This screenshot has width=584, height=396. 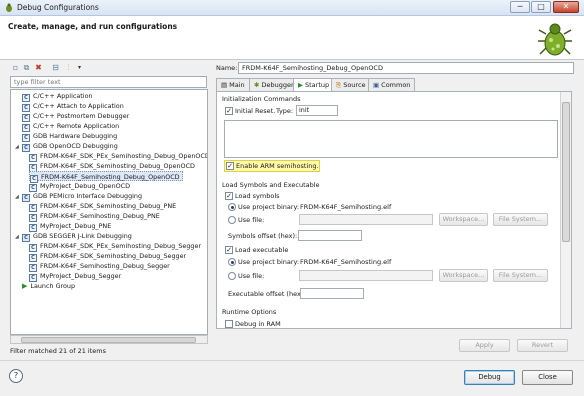 I want to click on debug-in-ram-label: Debug in RAM, so click(x=258, y=324).